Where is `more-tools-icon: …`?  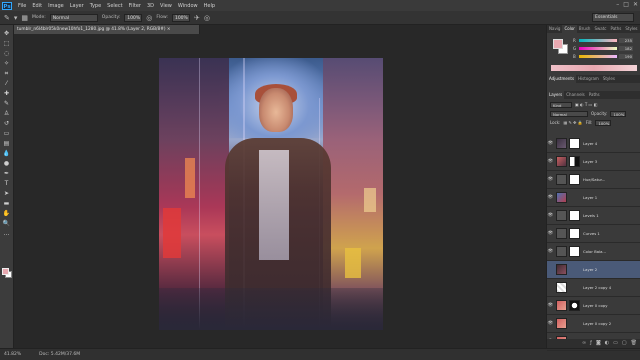
more-tools-icon: … is located at coordinates (7, 233).